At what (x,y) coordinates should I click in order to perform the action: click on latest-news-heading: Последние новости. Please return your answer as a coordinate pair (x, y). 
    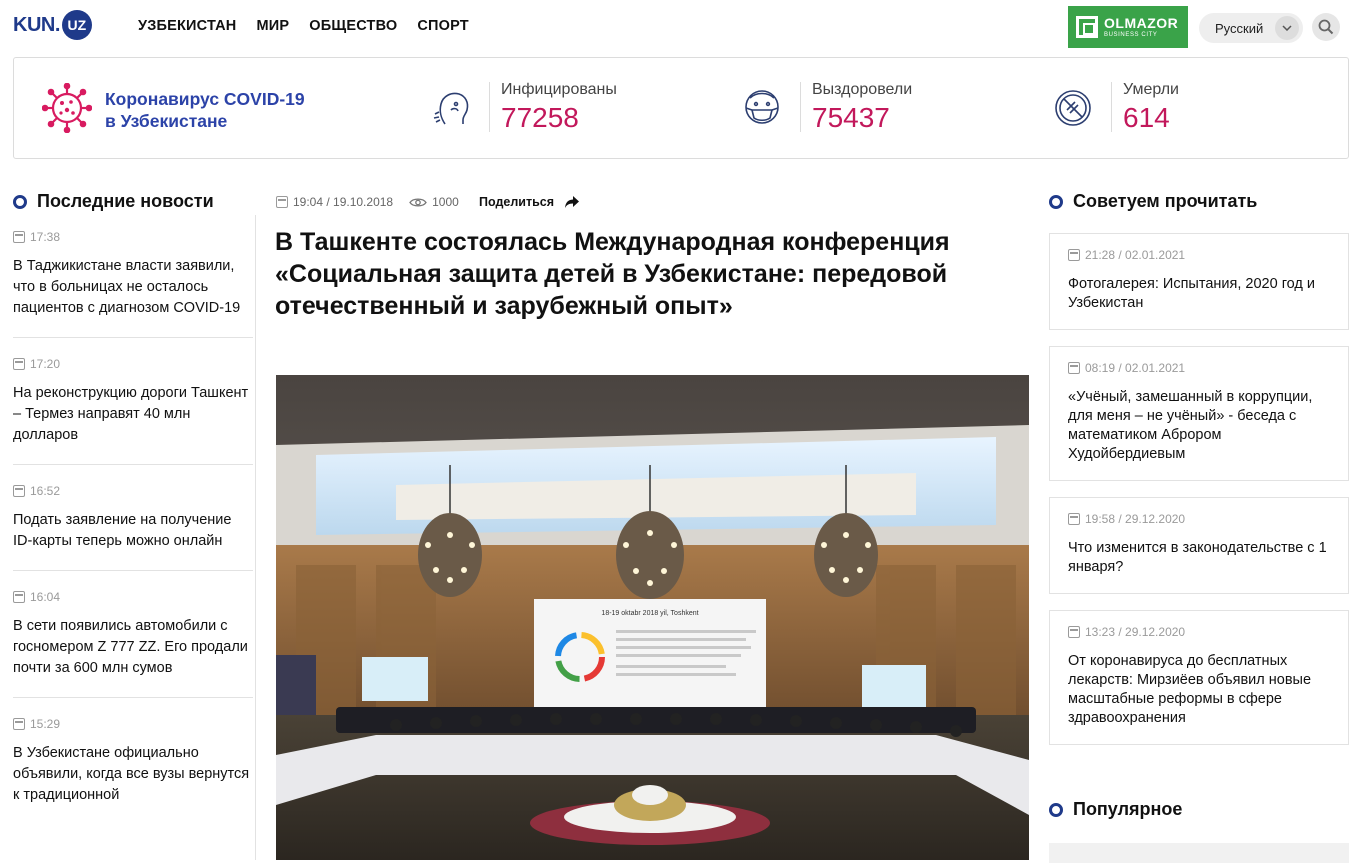
    Looking at the image, I should click on (113, 201).